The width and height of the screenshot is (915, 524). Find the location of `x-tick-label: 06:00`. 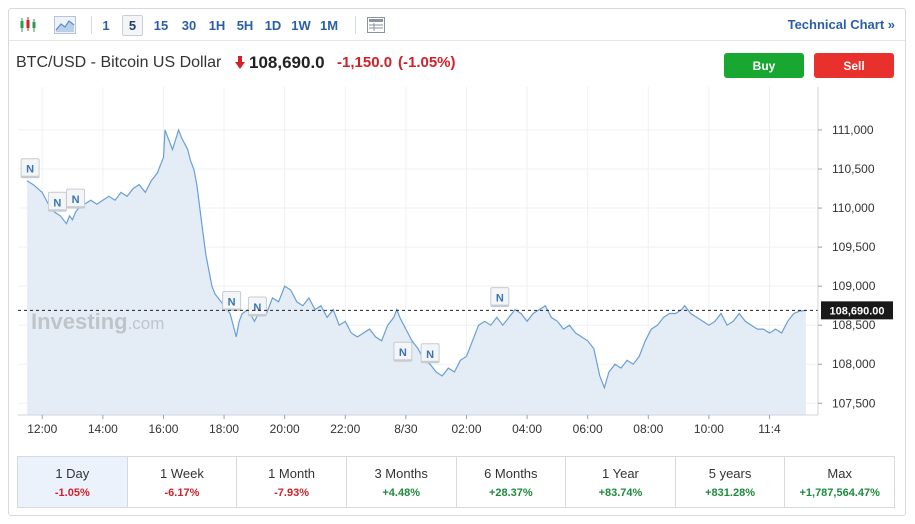

x-tick-label: 06:00 is located at coordinates (588, 429).